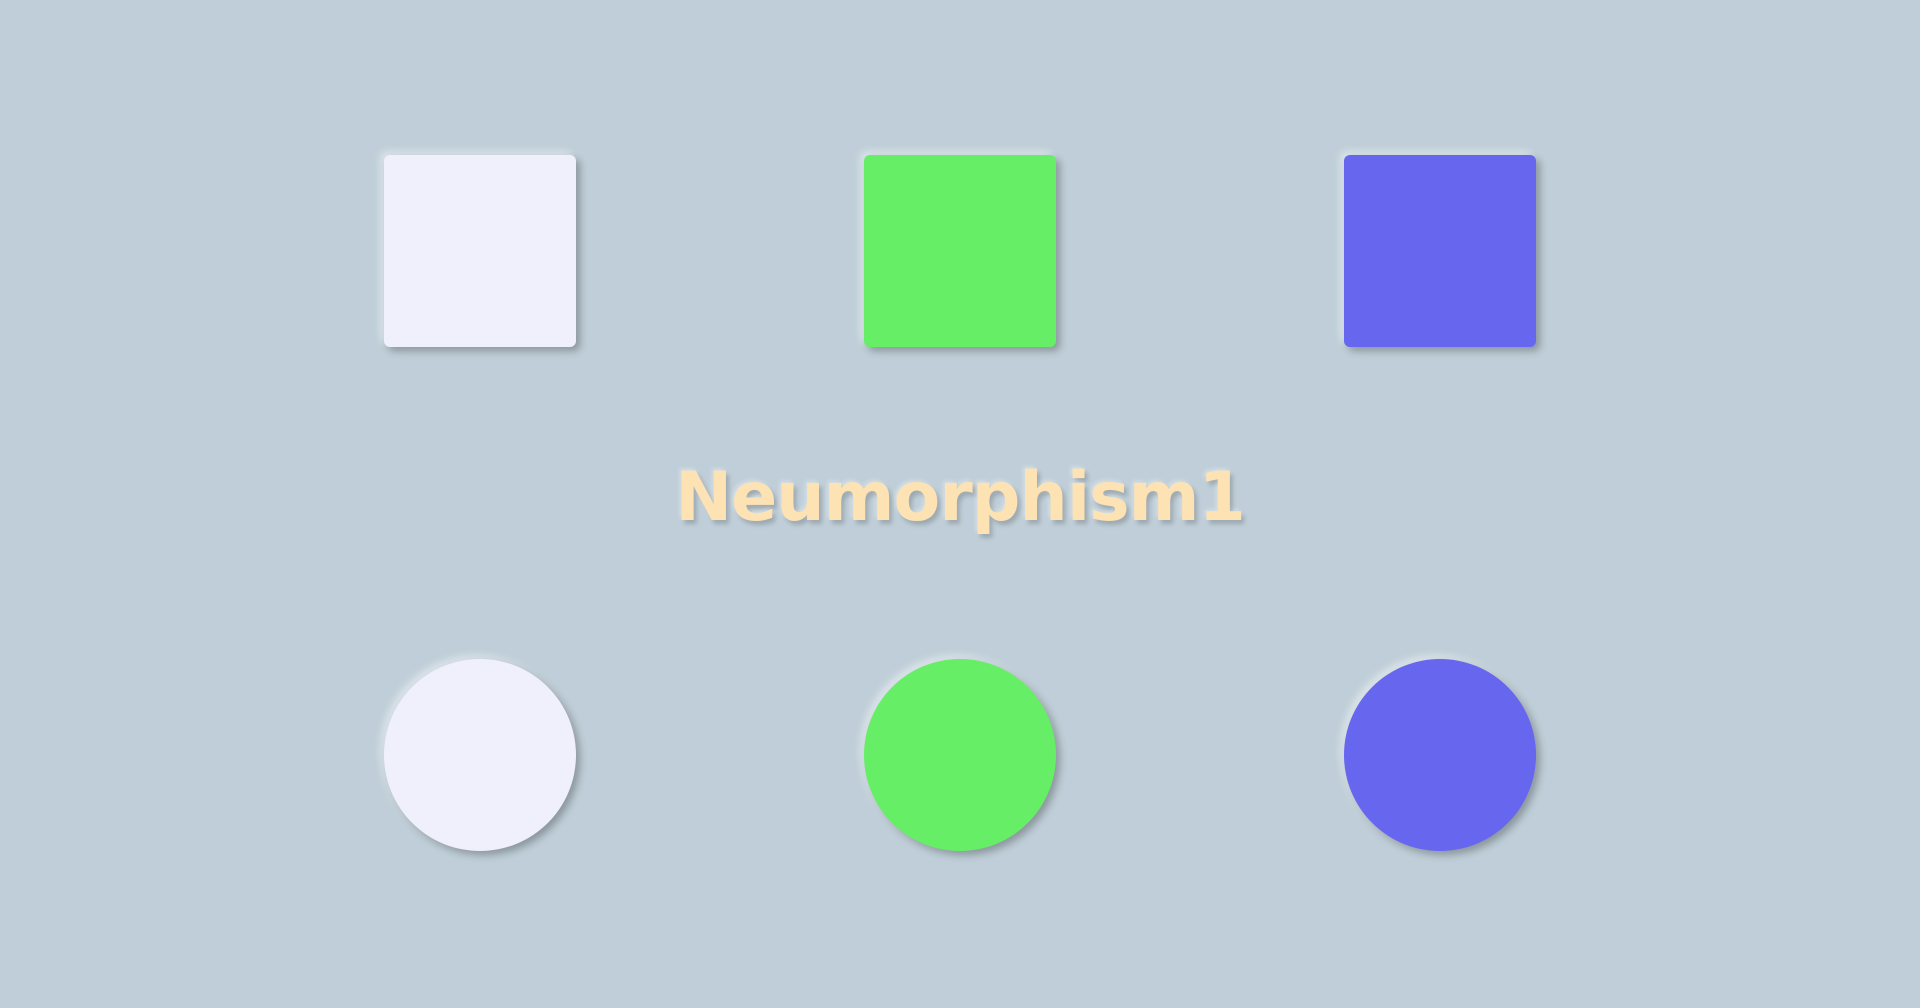 The height and width of the screenshot is (1008, 1920). I want to click on circle-white, so click(480, 755).